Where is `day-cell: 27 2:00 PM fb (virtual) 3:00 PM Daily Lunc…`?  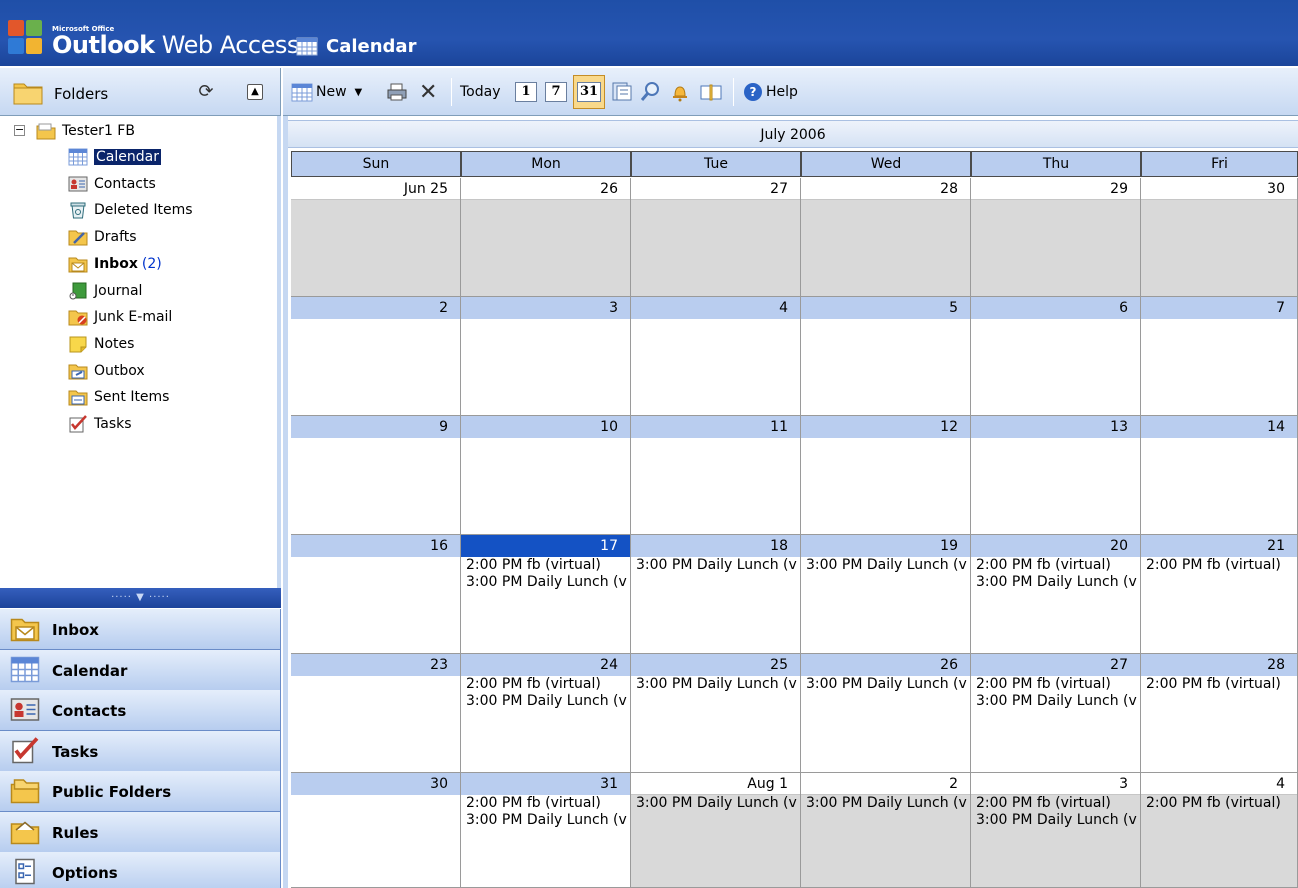
day-cell: 27 2:00 PM fb (virtual) 3:00 PM Daily Lunc… is located at coordinates (1056, 713).